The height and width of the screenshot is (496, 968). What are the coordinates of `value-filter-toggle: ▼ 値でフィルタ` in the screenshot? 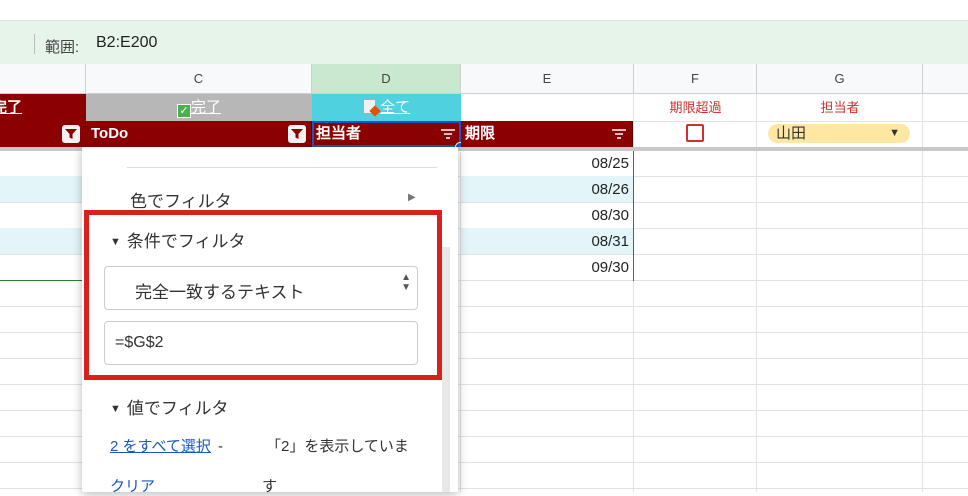 It's located at (169, 406).